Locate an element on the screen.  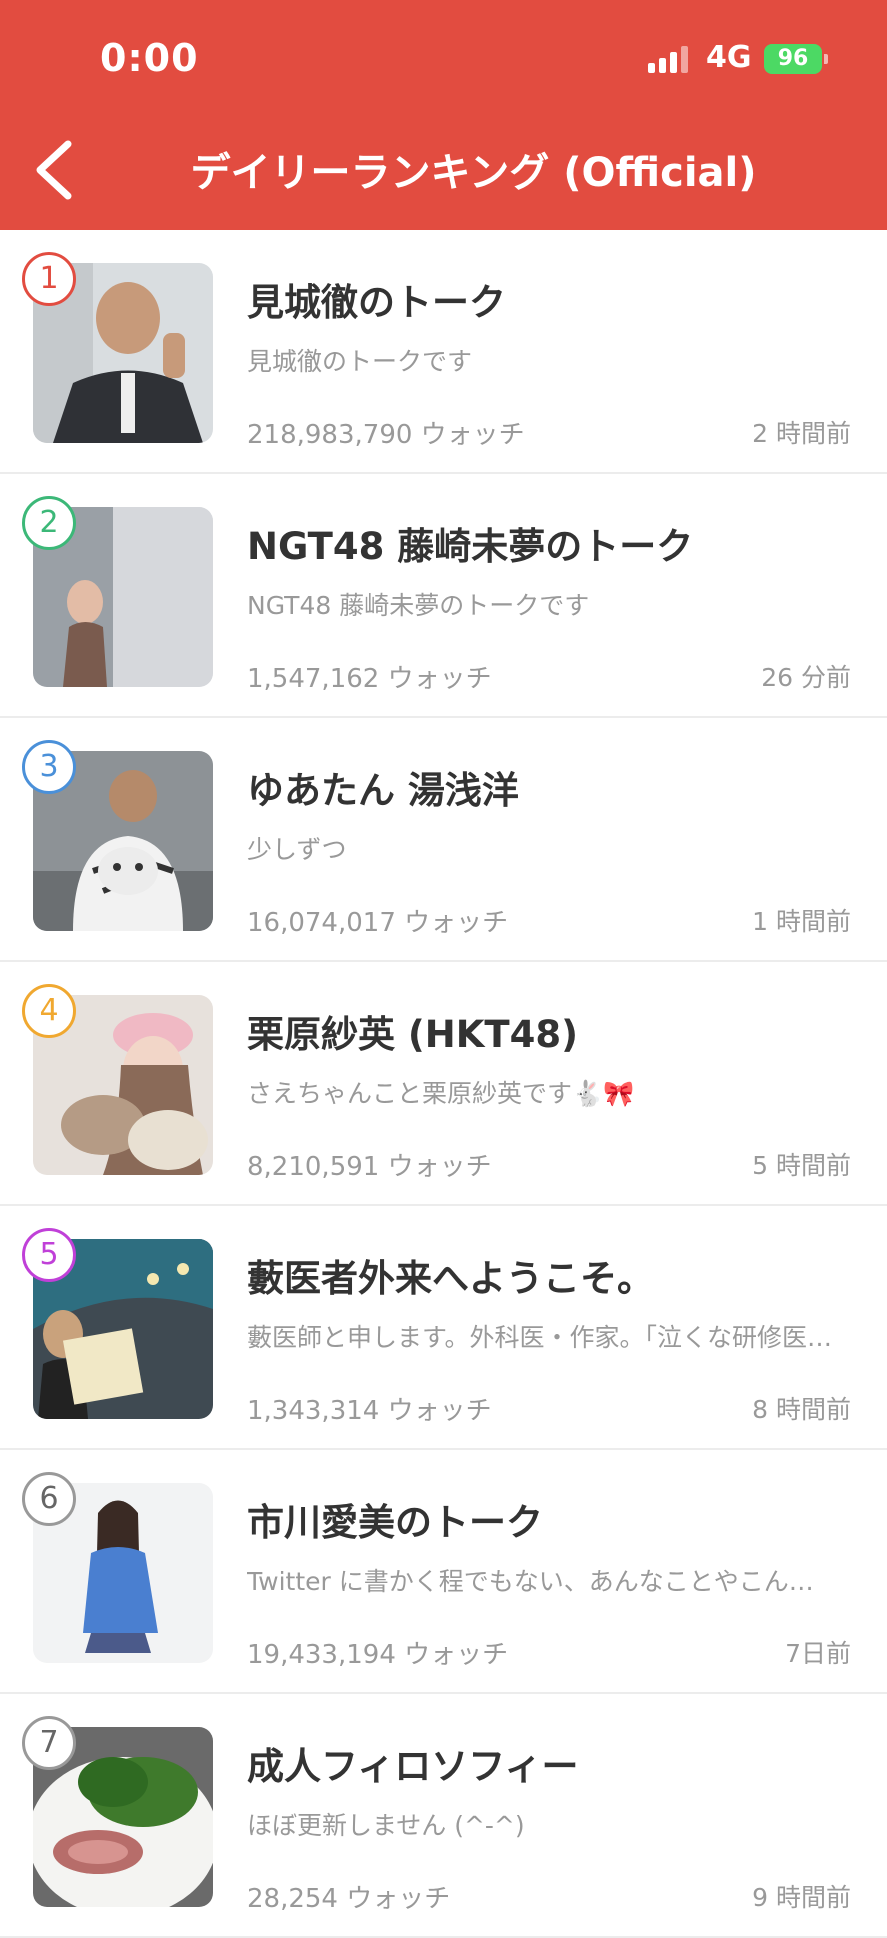
talk-description: 少しずつ is located at coordinates (297, 849).